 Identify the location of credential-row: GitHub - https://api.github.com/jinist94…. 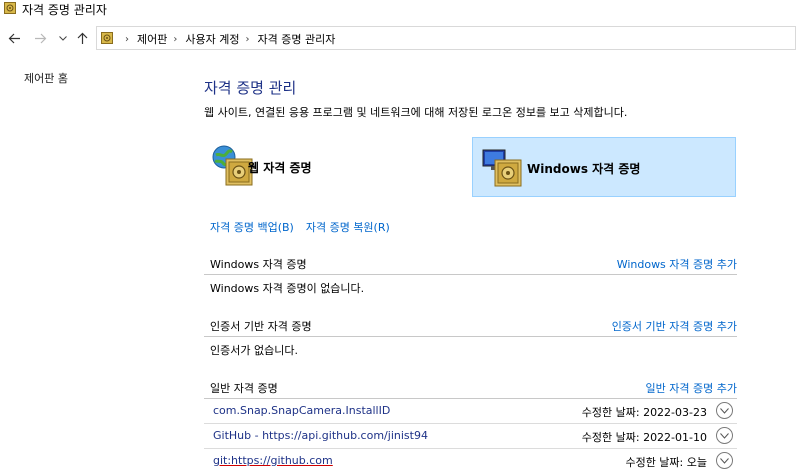
(470, 436).